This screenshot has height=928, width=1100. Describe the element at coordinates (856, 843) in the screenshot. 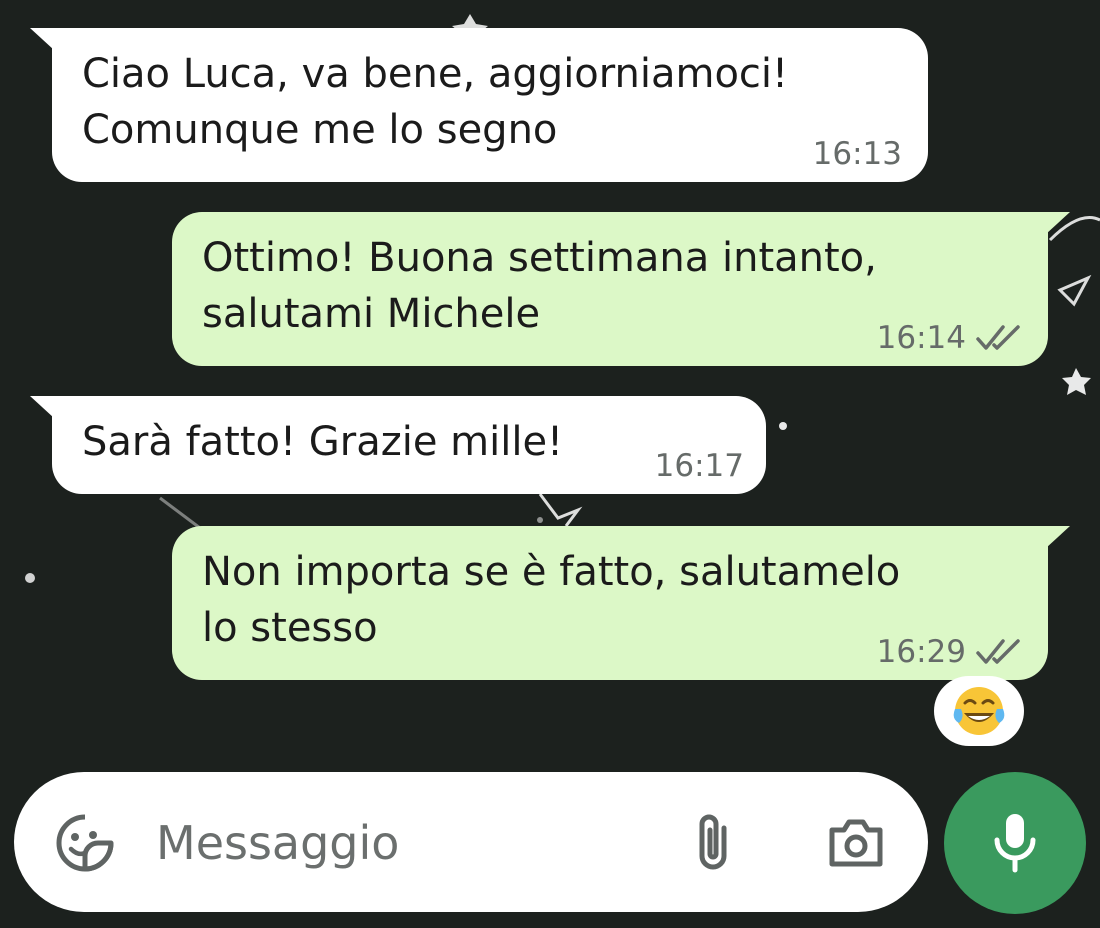

I see `camera-icon` at that location.